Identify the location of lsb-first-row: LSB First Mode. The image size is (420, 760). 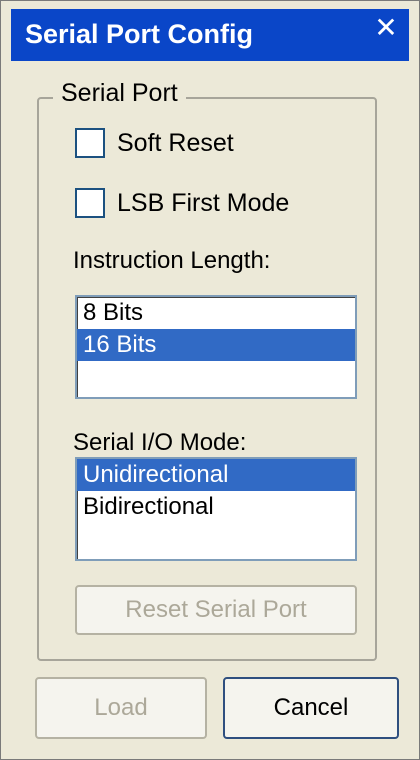
(182, 203).